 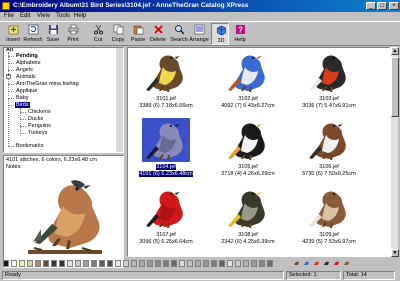 What do you see at coordinates (30, 146) in the screenshot?
I see `tree-item-bookmarks: Bookmarks` at bounding box center [30, 146].